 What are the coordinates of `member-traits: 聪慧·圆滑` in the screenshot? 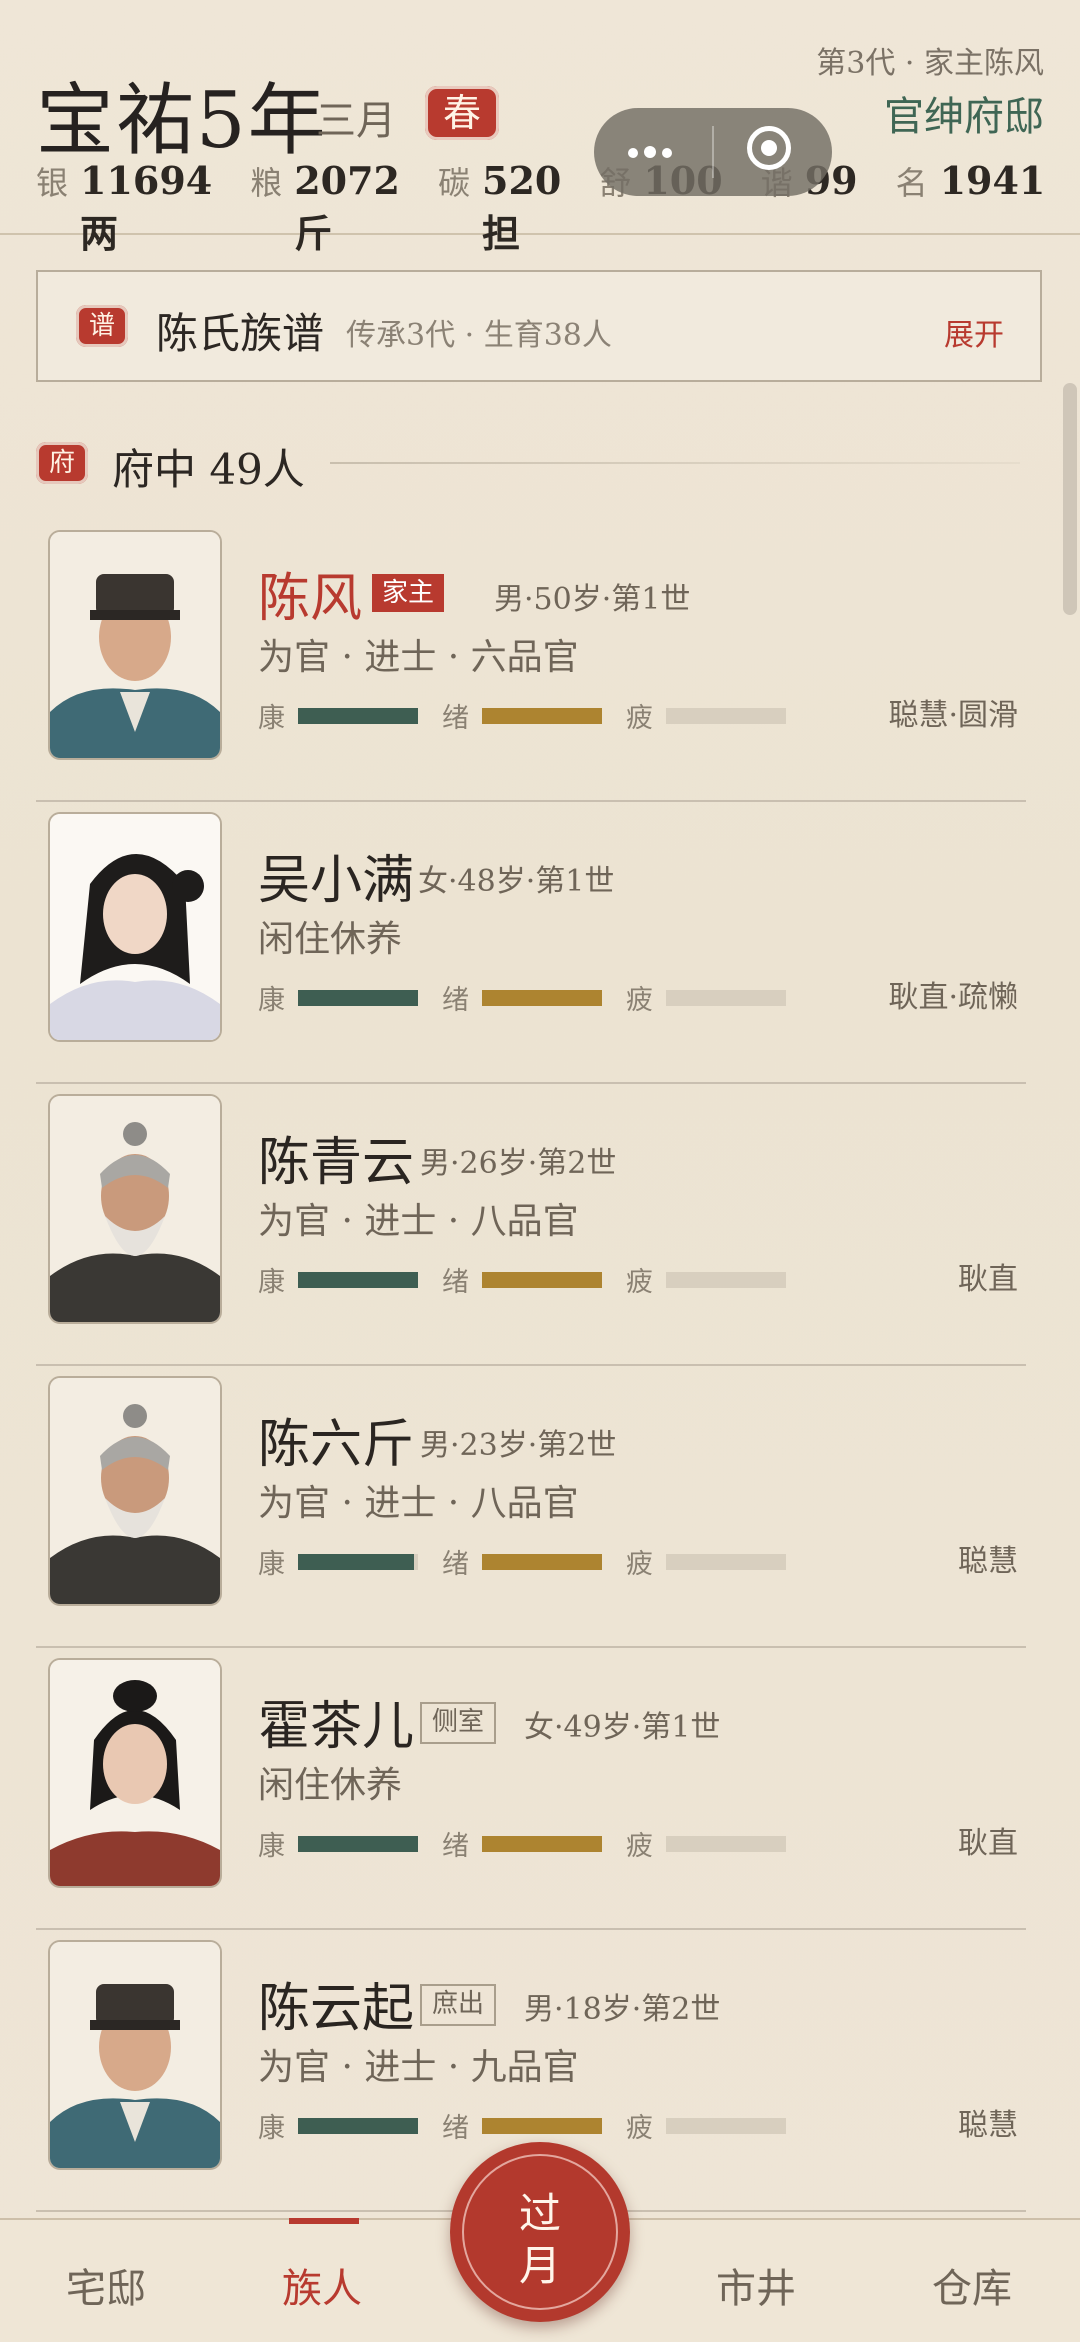 It's located at (953, 715).